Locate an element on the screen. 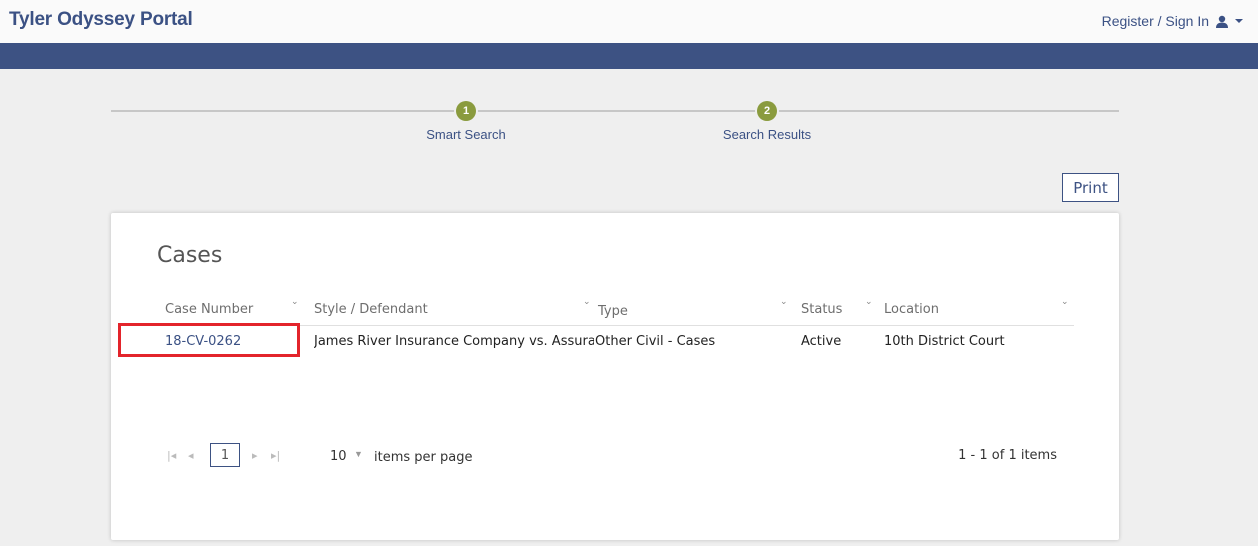 The image size is (1258, 546). user-icon is located at coordinates (1222, 21).